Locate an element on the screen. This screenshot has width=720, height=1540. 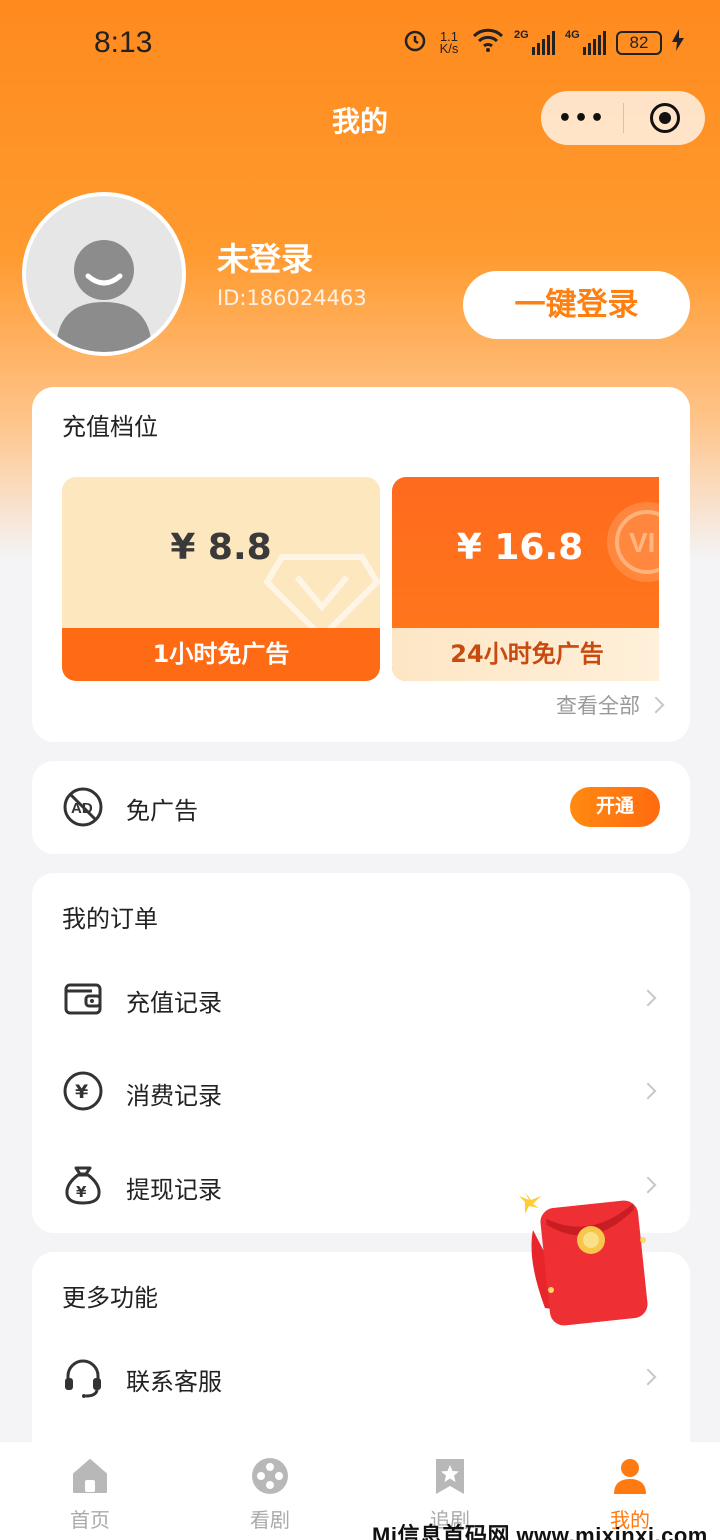
tab-label: 看剧 is located at coordinates (270, 1520).